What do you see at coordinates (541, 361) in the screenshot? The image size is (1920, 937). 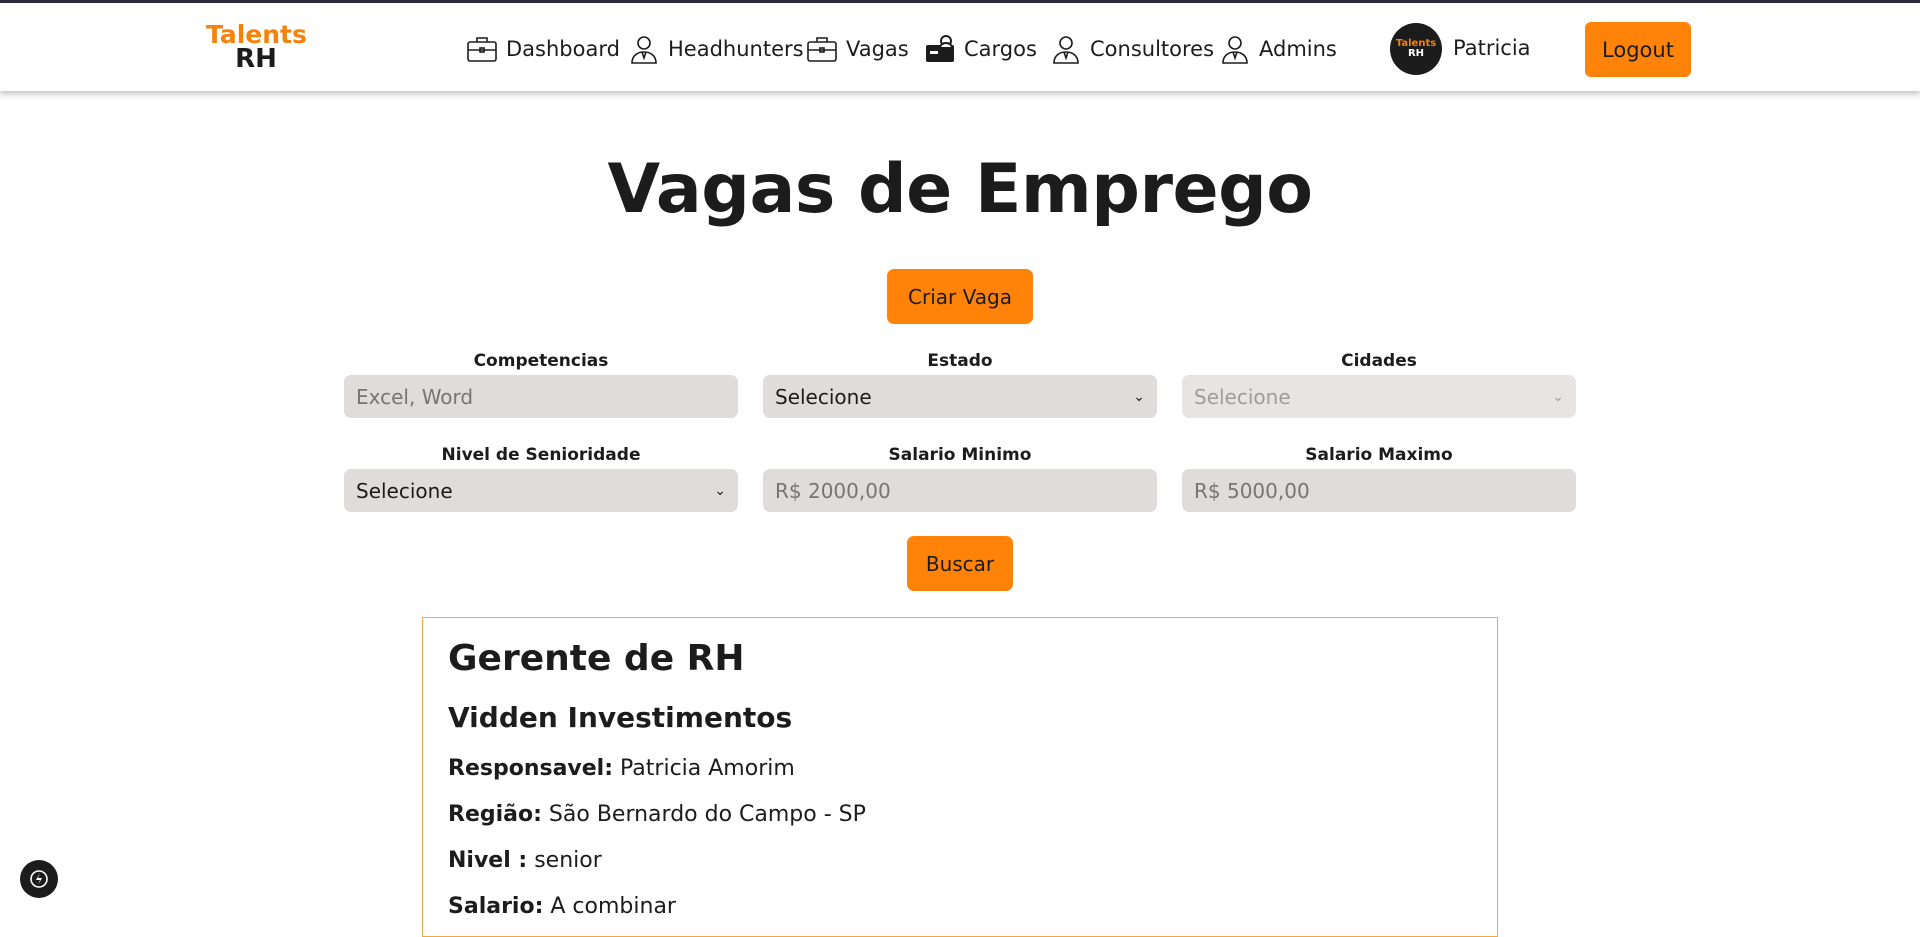 I see `competencias-label: Competencias` at bounding box center [541, 361].